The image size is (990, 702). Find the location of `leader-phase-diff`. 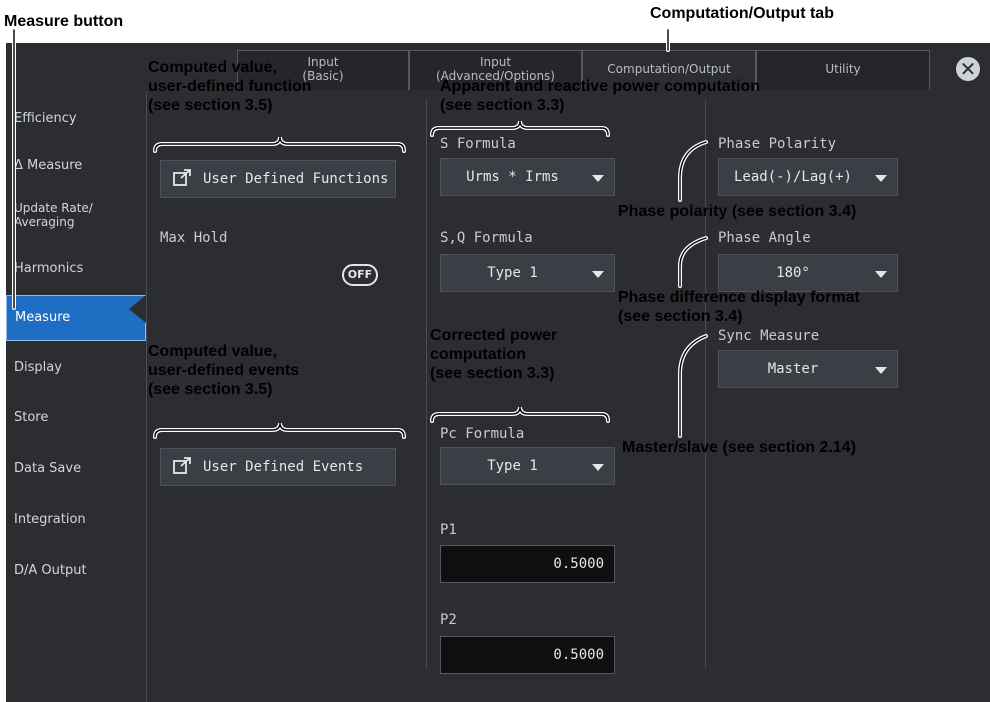

leader-phase-diff is located at coordinates (693, 262).